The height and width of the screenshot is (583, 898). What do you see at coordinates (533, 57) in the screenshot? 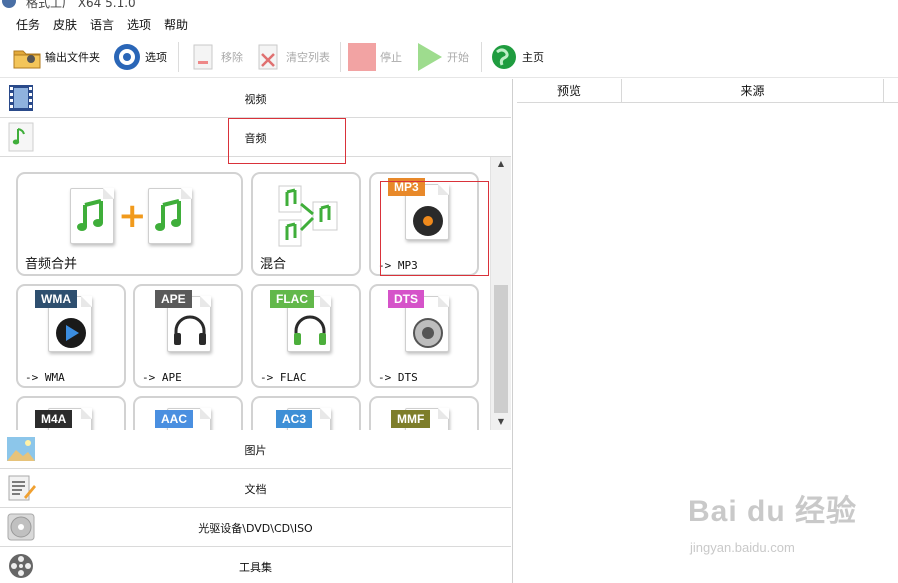
I see `home-label: 主页` at bounding box center [533, 57].